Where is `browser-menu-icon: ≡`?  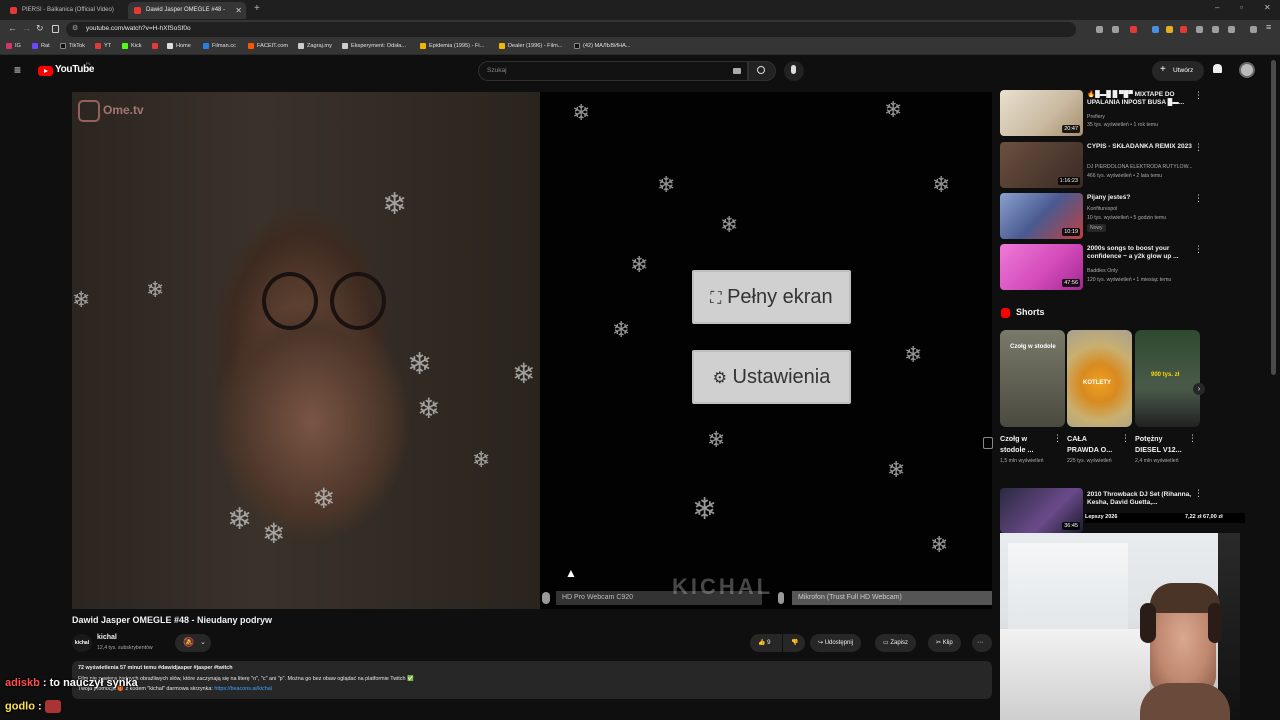 browser-menu-icon: ≡ is located at coordinates (1268, 27).